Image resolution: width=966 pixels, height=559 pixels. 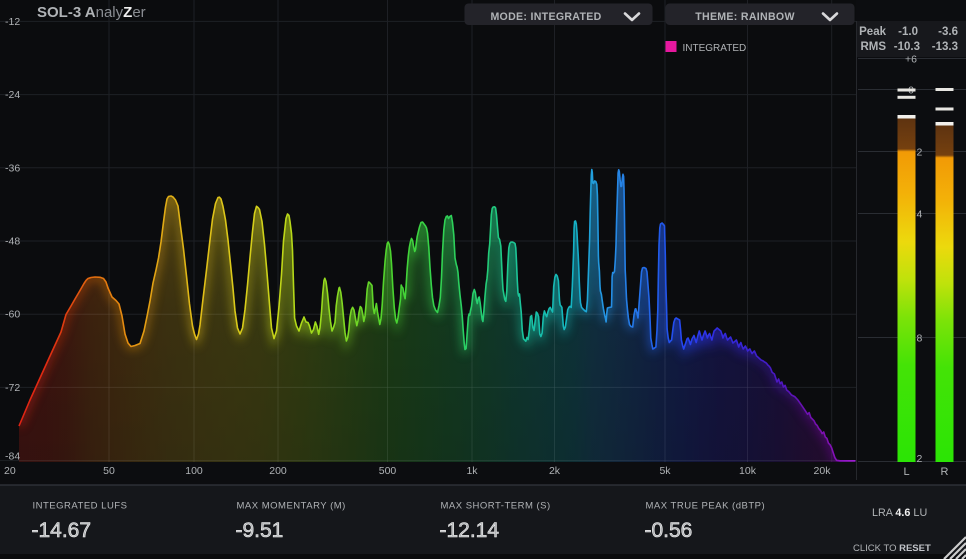 What do you see at coordinates (873, 47) in the screenshot?
I see `svg-text: RMS` at bounding box center [873, 47].